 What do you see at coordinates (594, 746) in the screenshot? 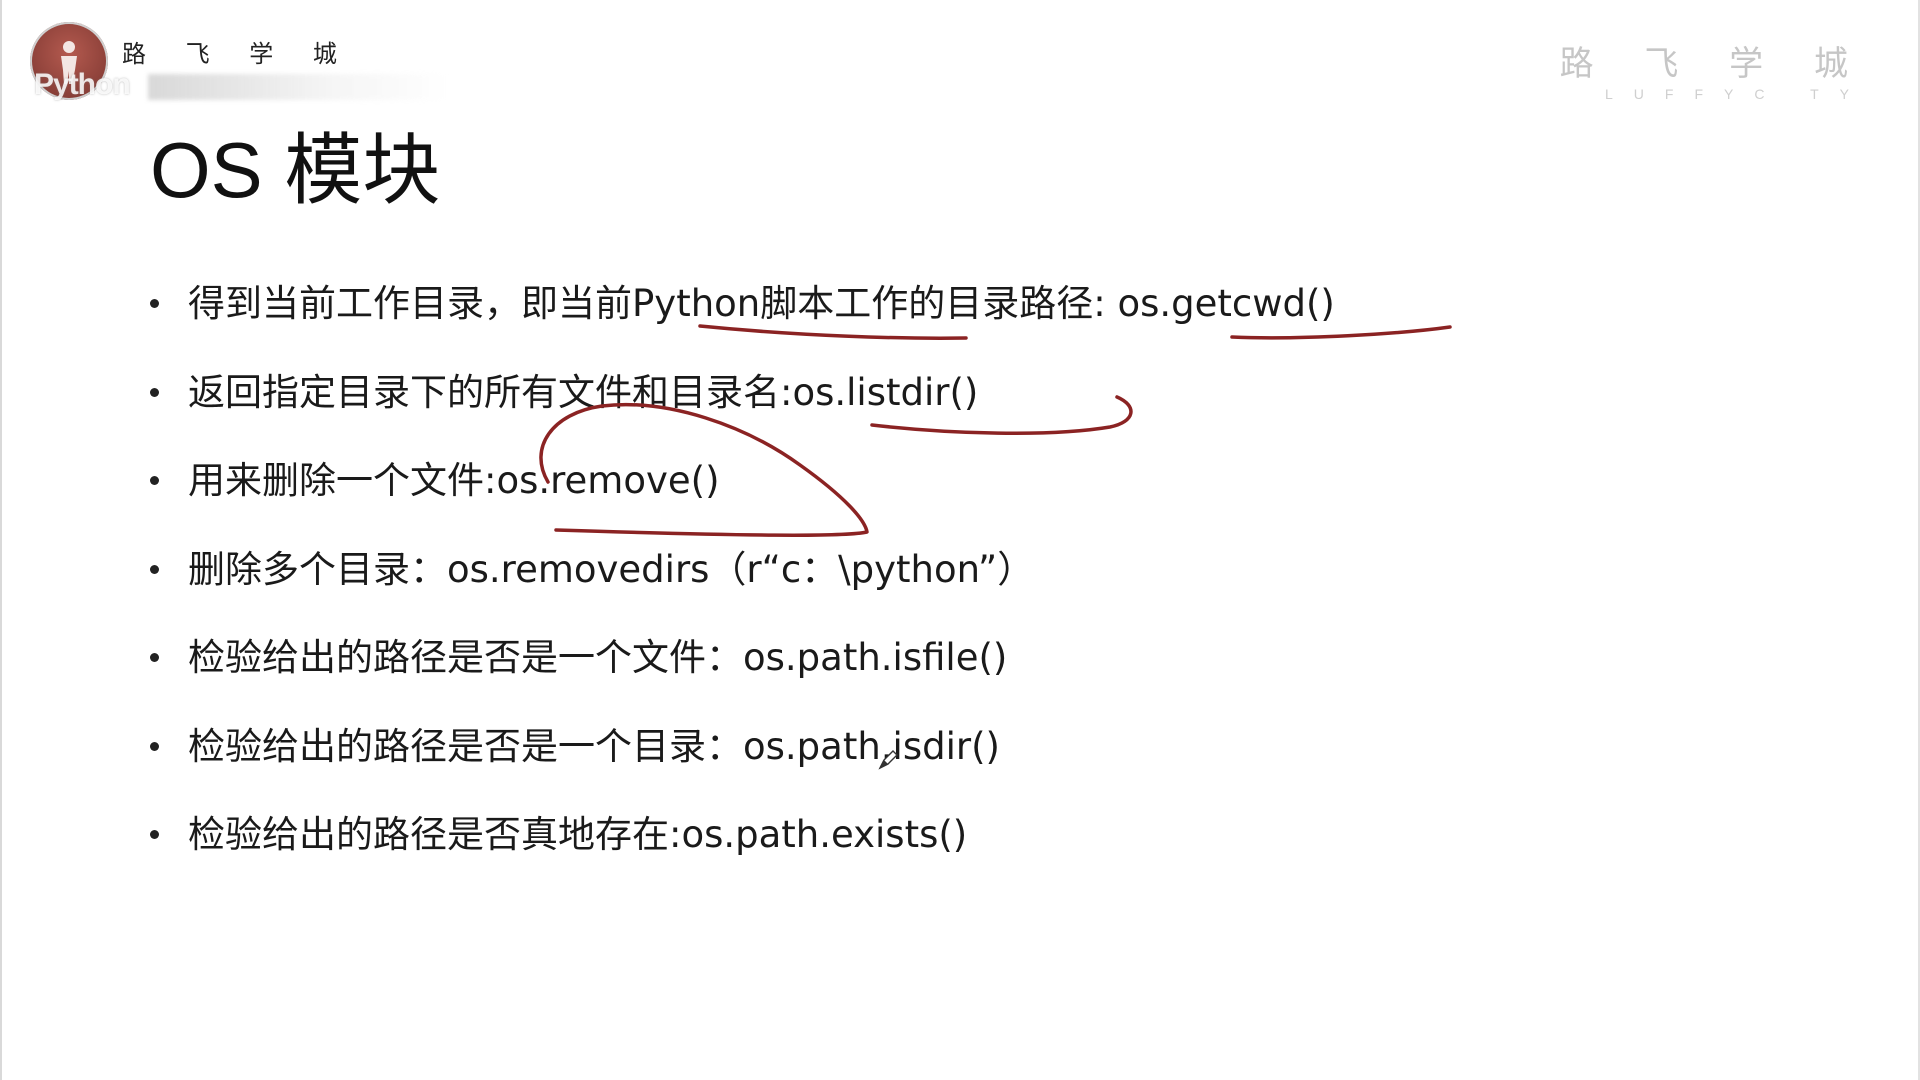
I see `bullet-text: 检验给出的路径是否是一个目录：os.path.isdir()` at bounding box center [594, 746].